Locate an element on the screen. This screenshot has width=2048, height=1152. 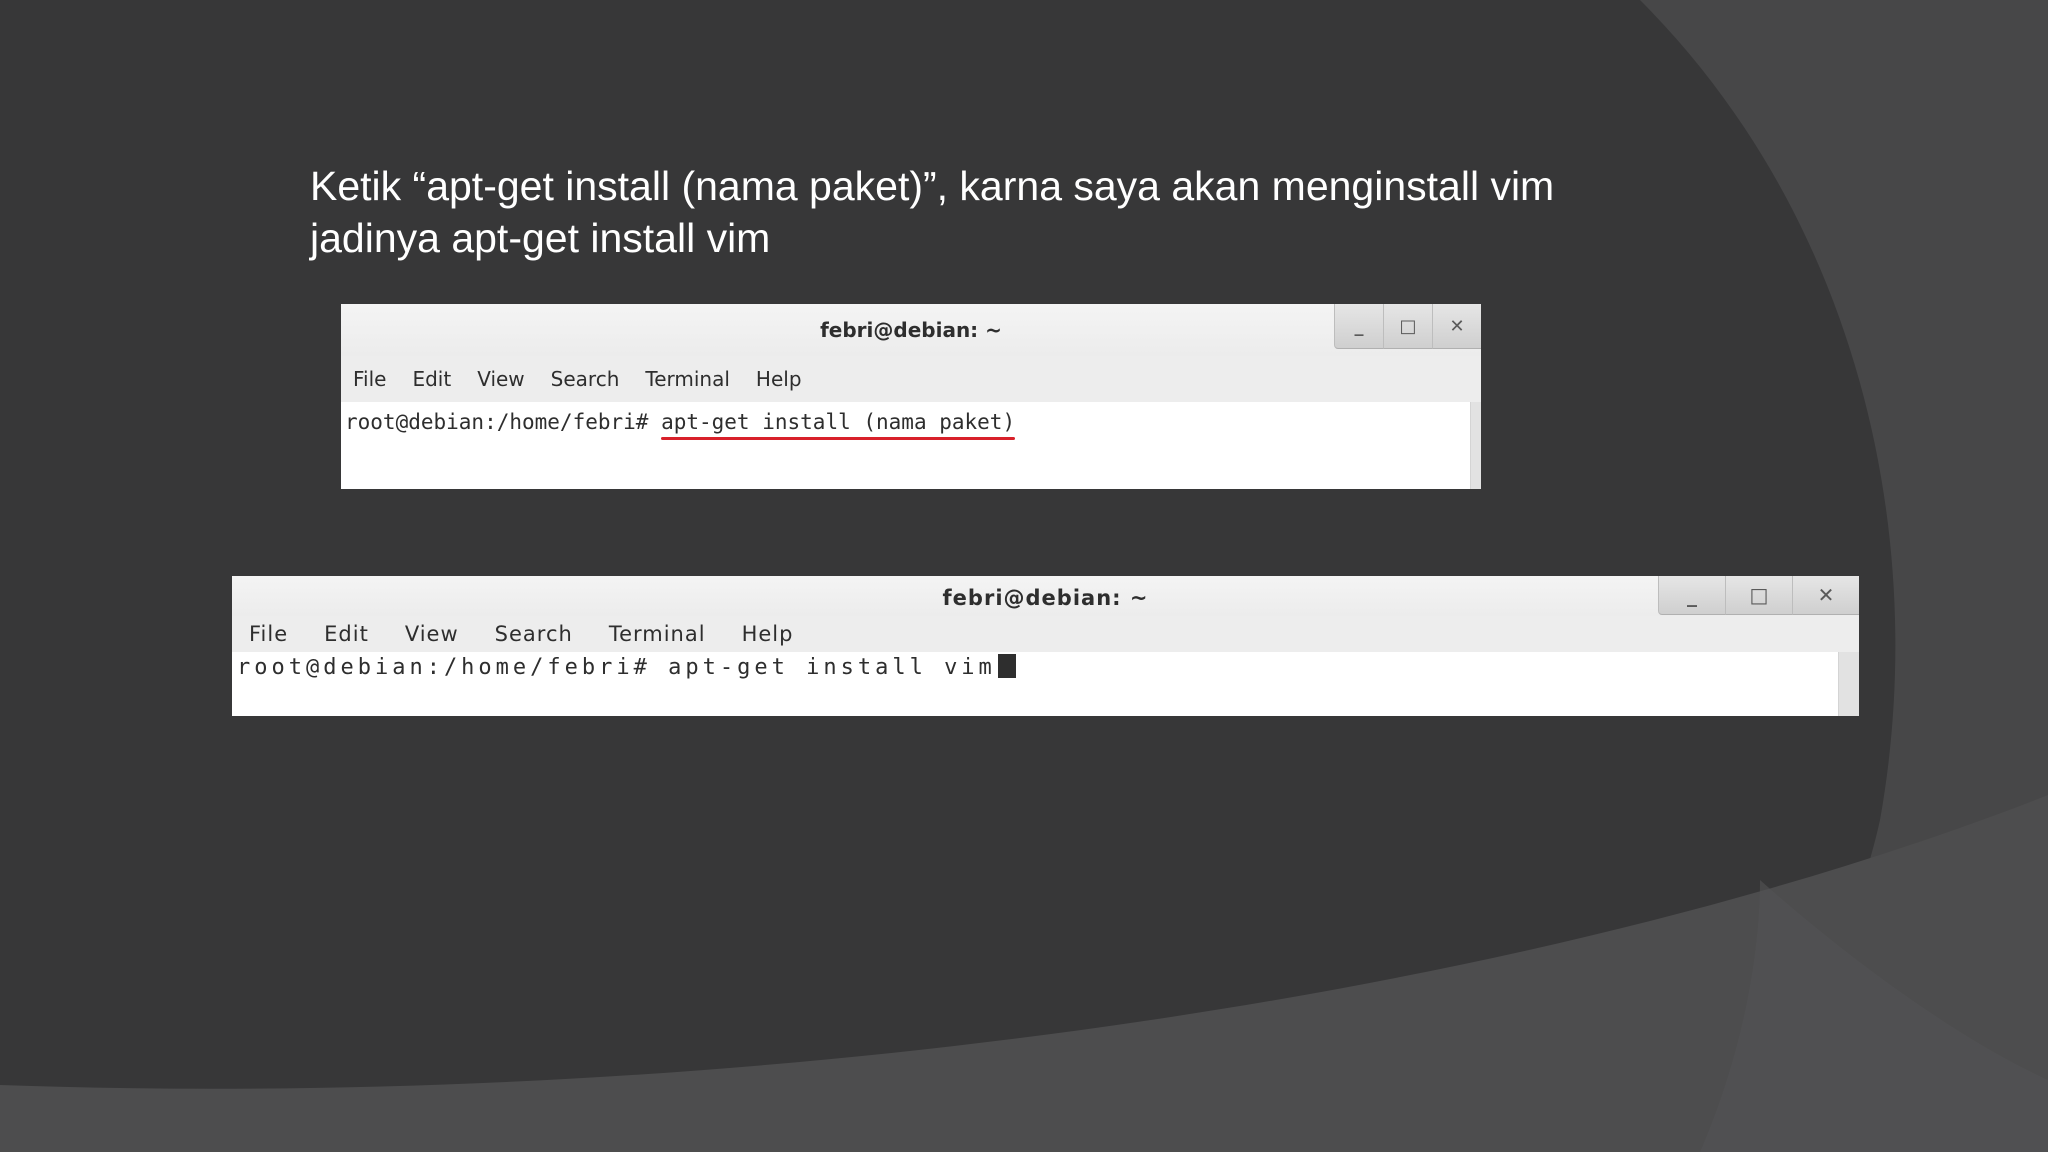
command-text: apt-get install (nama paket) is located at coordinates (838, 422).